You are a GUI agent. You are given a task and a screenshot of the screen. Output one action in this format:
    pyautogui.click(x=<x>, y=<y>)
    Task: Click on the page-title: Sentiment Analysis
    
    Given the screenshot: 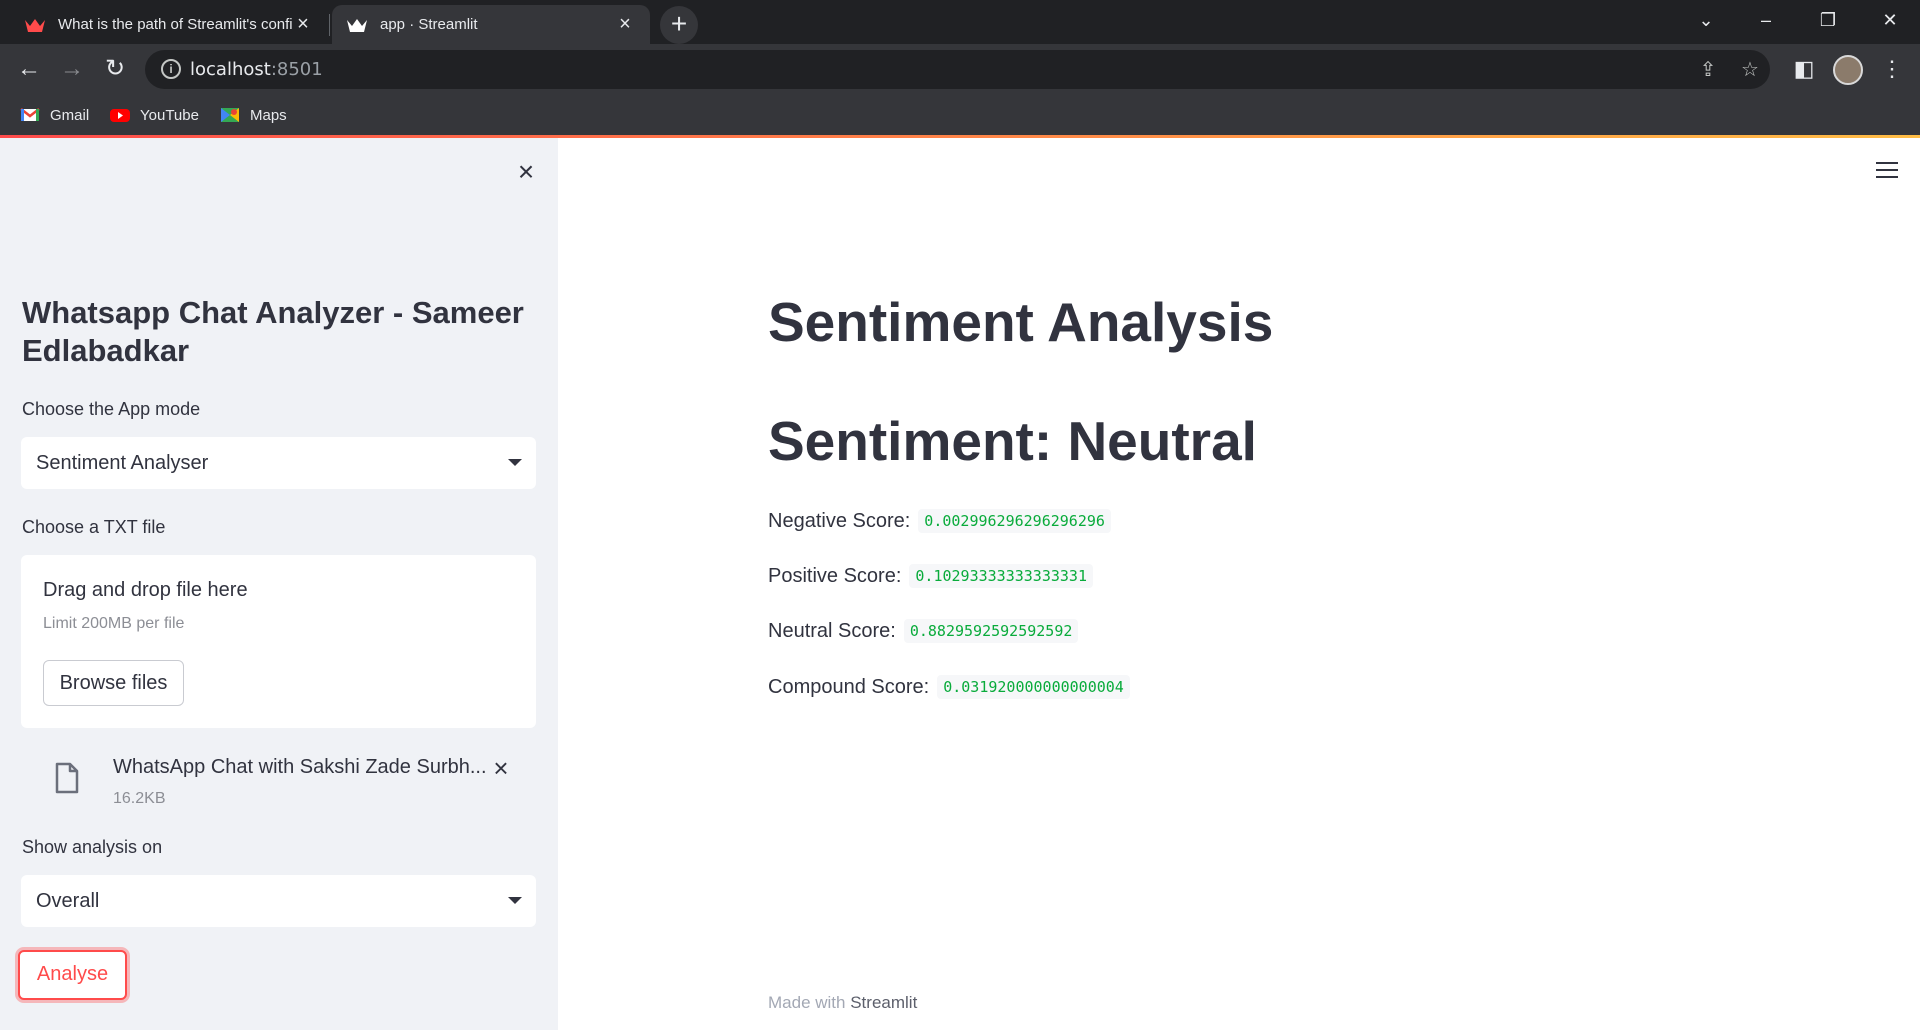 What is the action you would take?
    pyautogui.click(x=1021, y=322)
    